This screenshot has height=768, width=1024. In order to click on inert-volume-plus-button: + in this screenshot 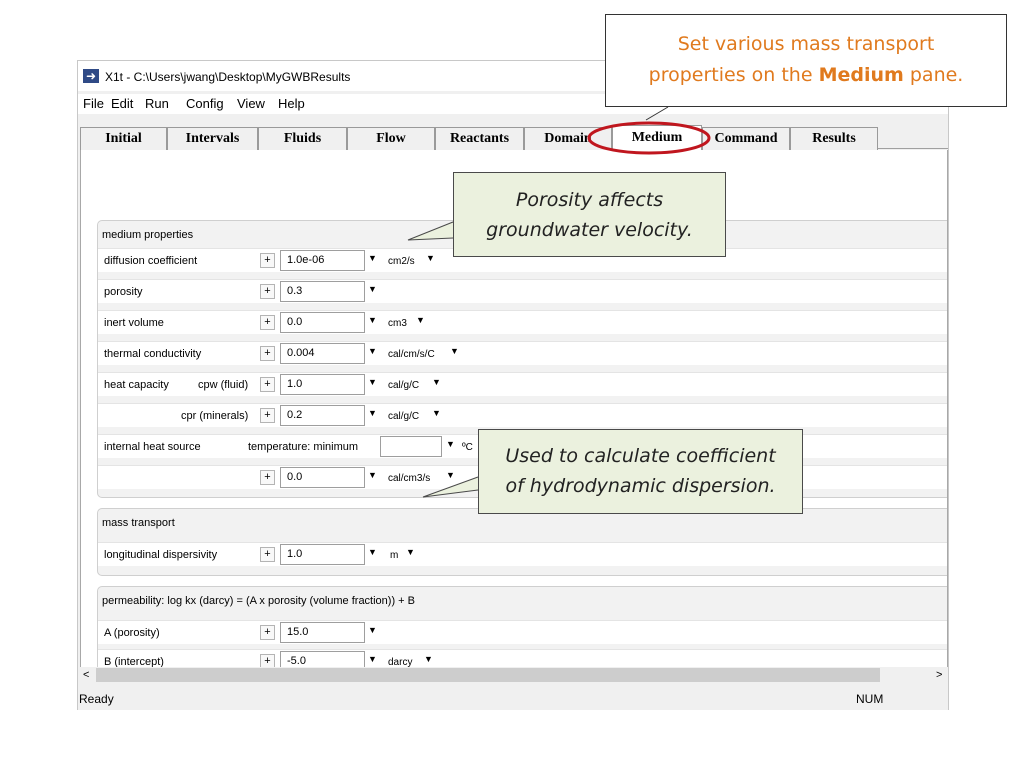, I will do `click(267, 322)`.